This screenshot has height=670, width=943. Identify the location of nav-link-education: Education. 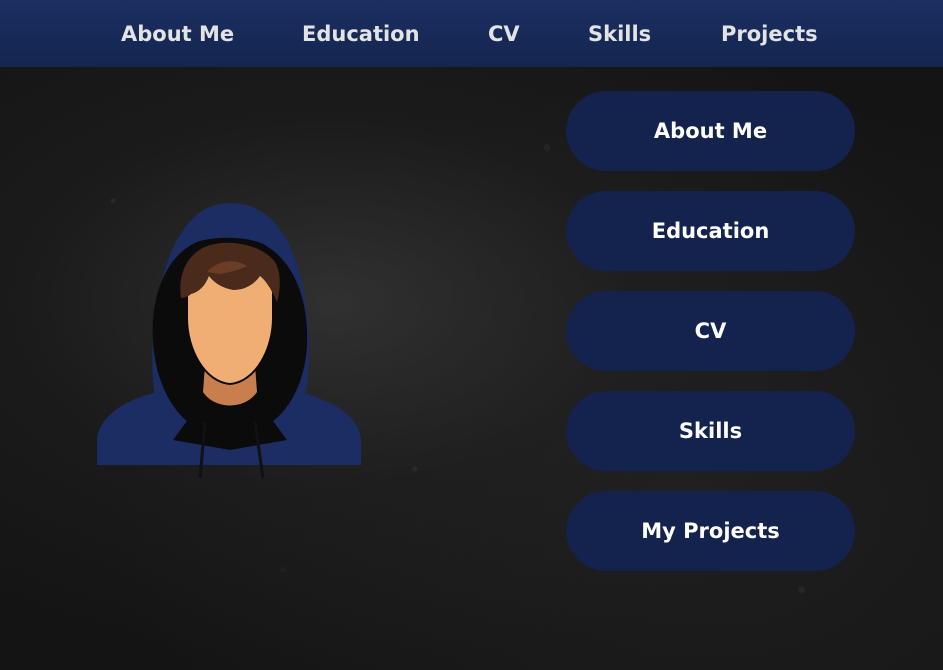
(361, 34).